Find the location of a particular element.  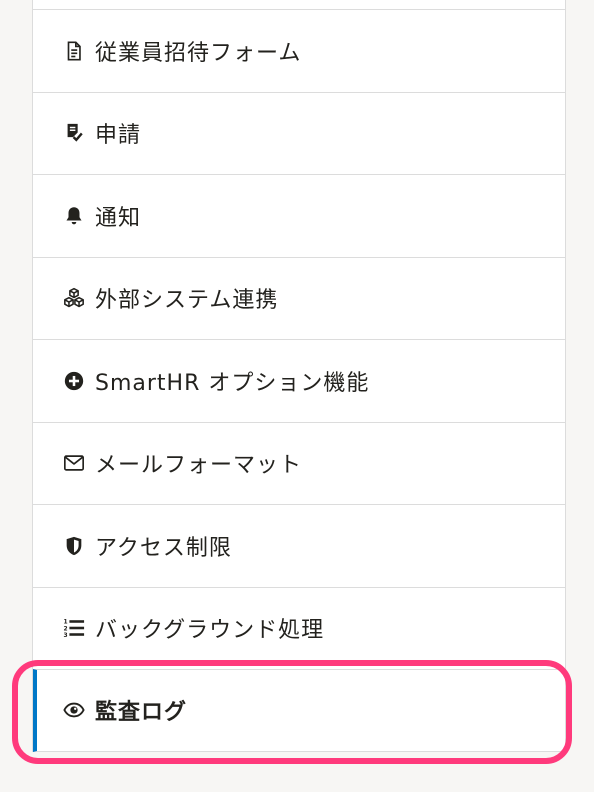

document-icon is located at coordinates (74, 51).